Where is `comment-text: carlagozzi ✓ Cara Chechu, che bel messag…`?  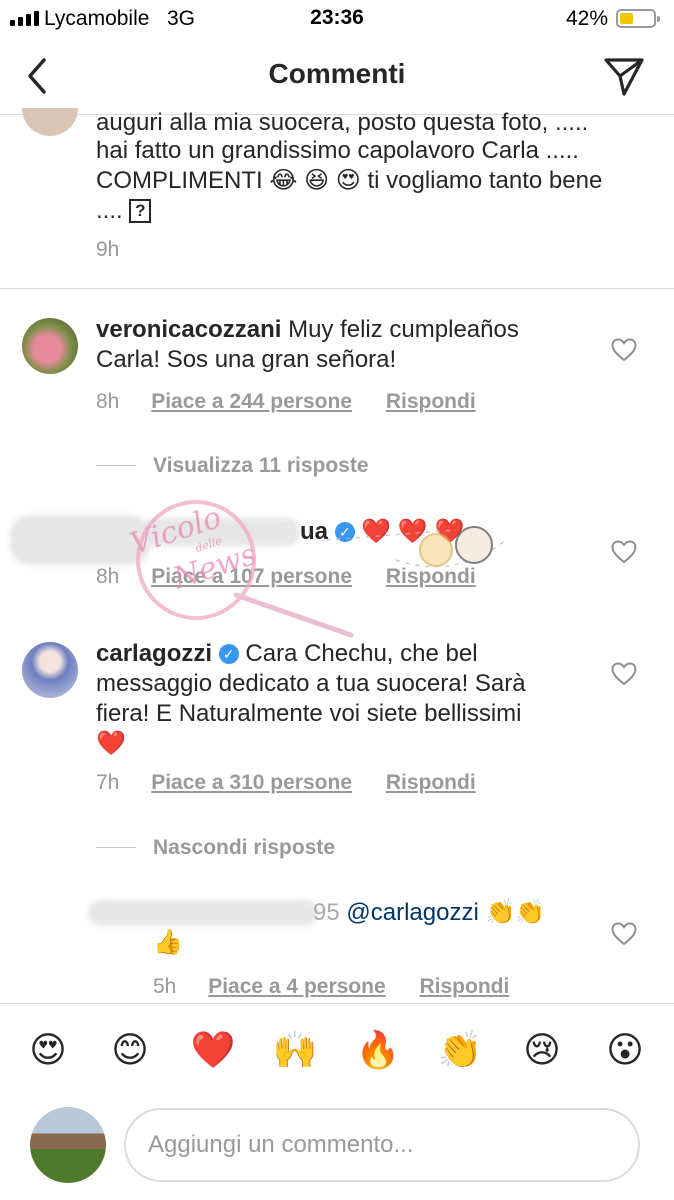
comment-text: carlagozzi ✓ Cara Chechu, che bel messag… is located at coordinates (311, 698).